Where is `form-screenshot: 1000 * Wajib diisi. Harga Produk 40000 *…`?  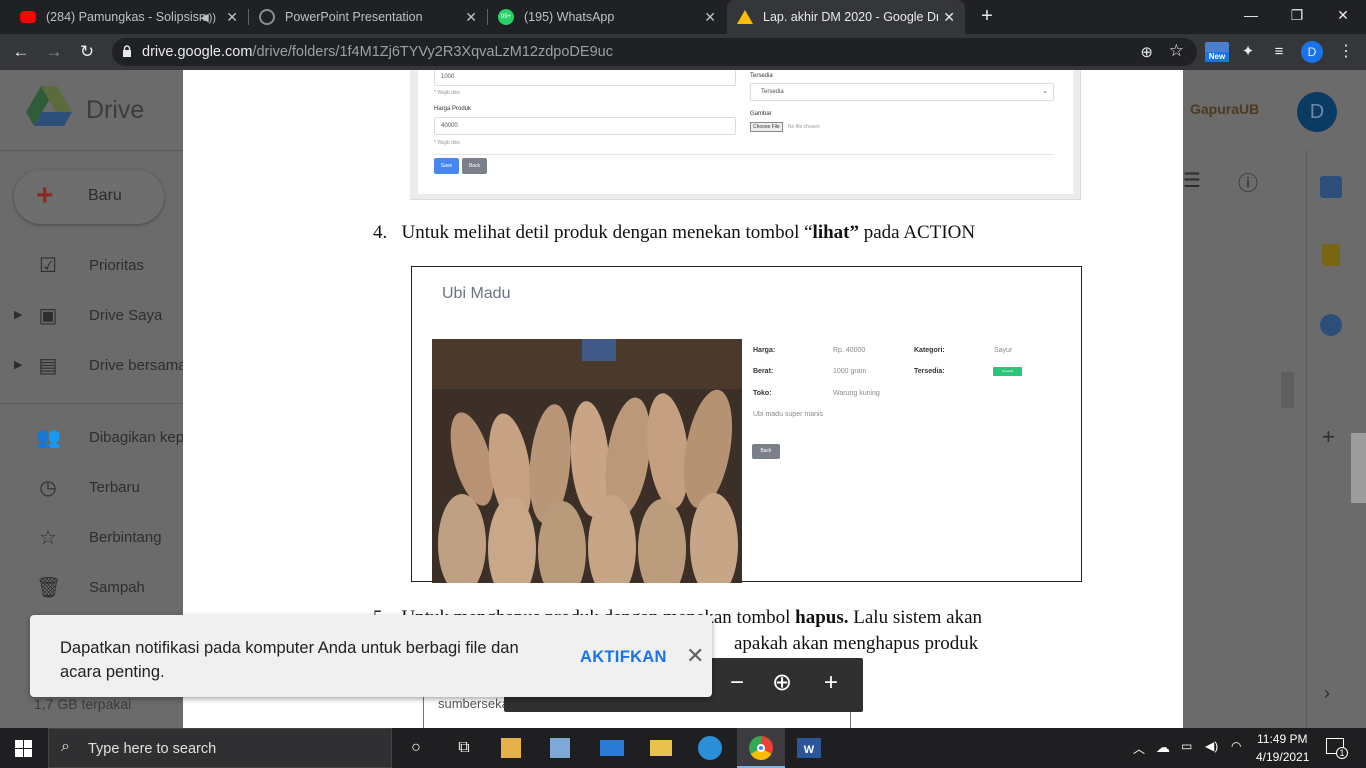 form-screenshot: 1000 * Wajib diisi. Harga Produk 40000 *… is located at coordinates (745, 135).